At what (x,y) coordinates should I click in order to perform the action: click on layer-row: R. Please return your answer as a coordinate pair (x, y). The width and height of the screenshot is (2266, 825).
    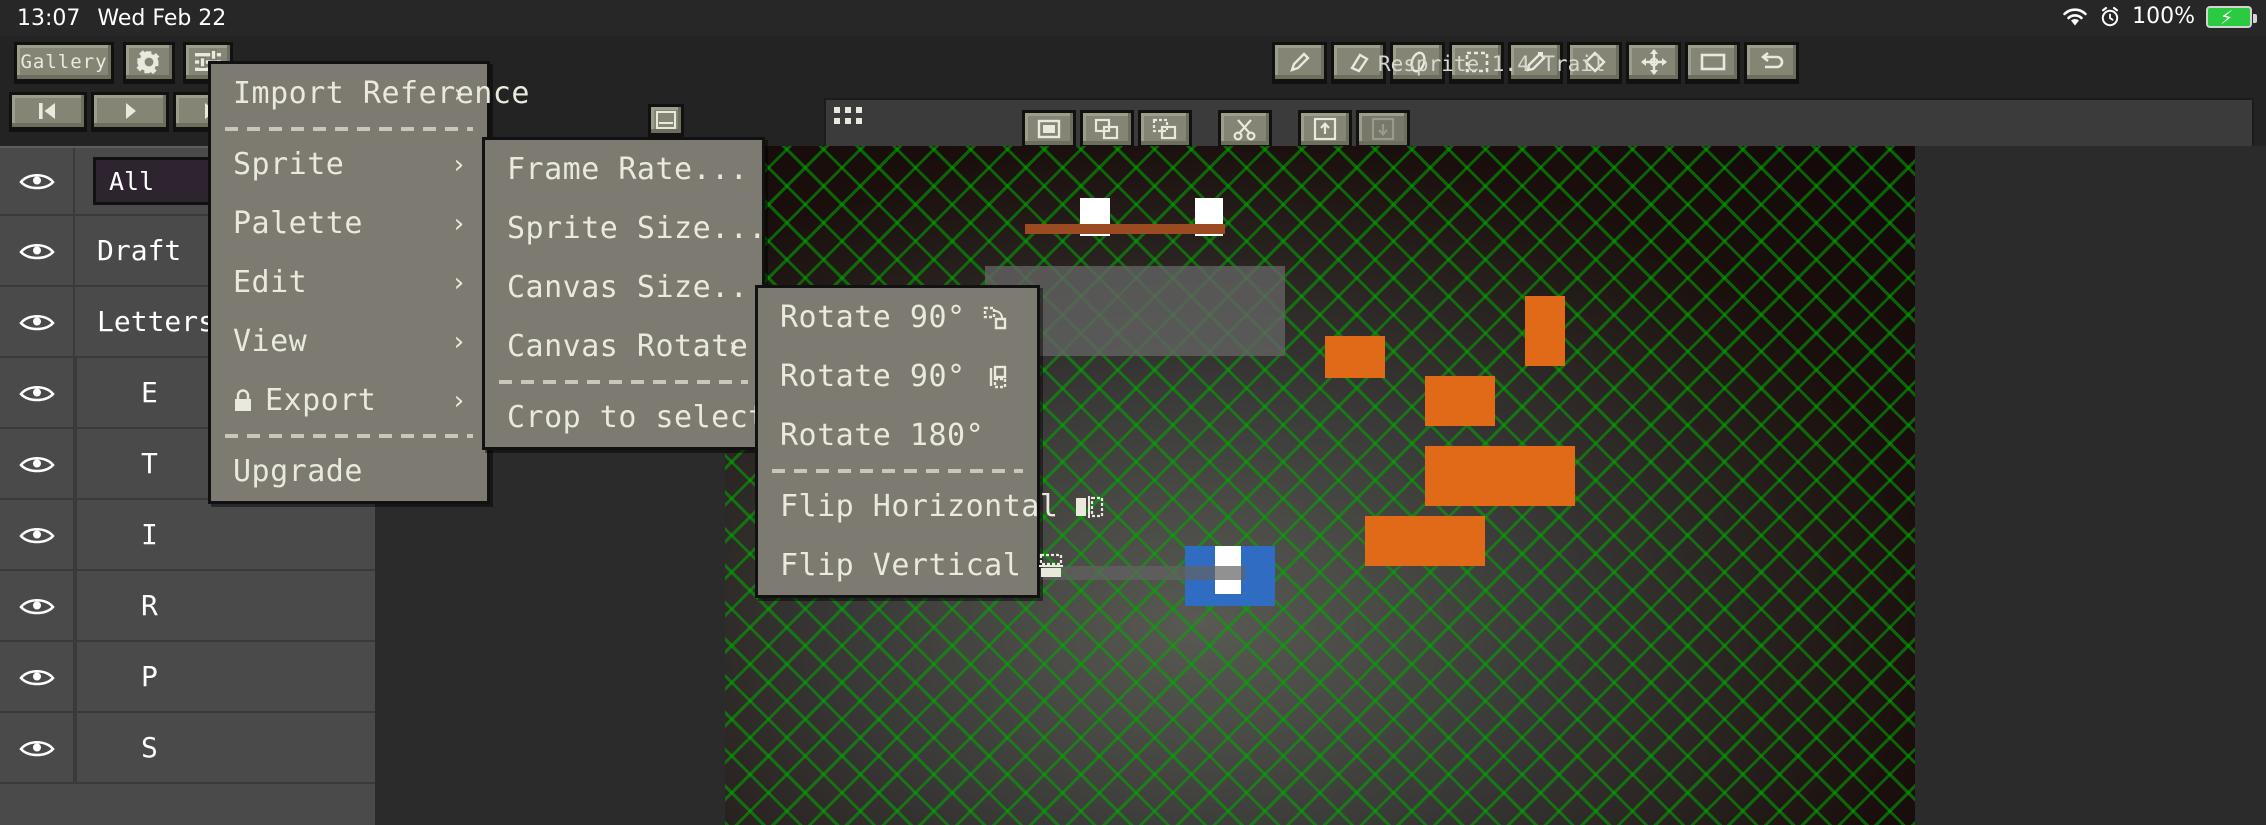
    Looking at the image, I should click on (187, 606).